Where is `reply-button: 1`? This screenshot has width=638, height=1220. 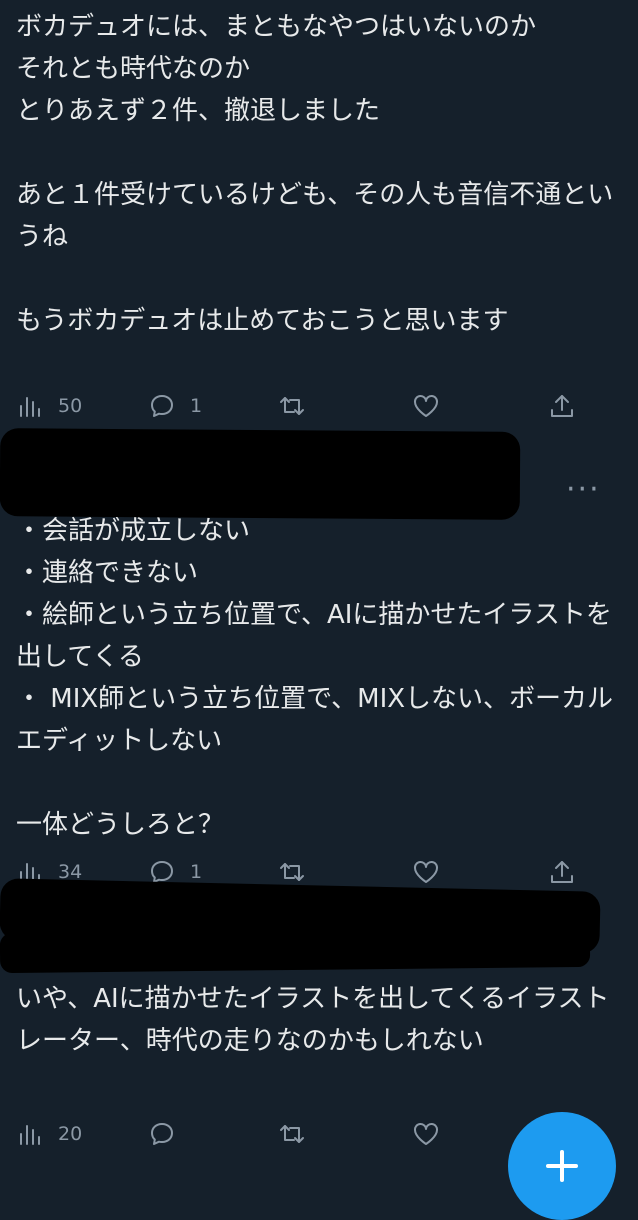
reply-button: 1 is located at coordinates (175, 406).